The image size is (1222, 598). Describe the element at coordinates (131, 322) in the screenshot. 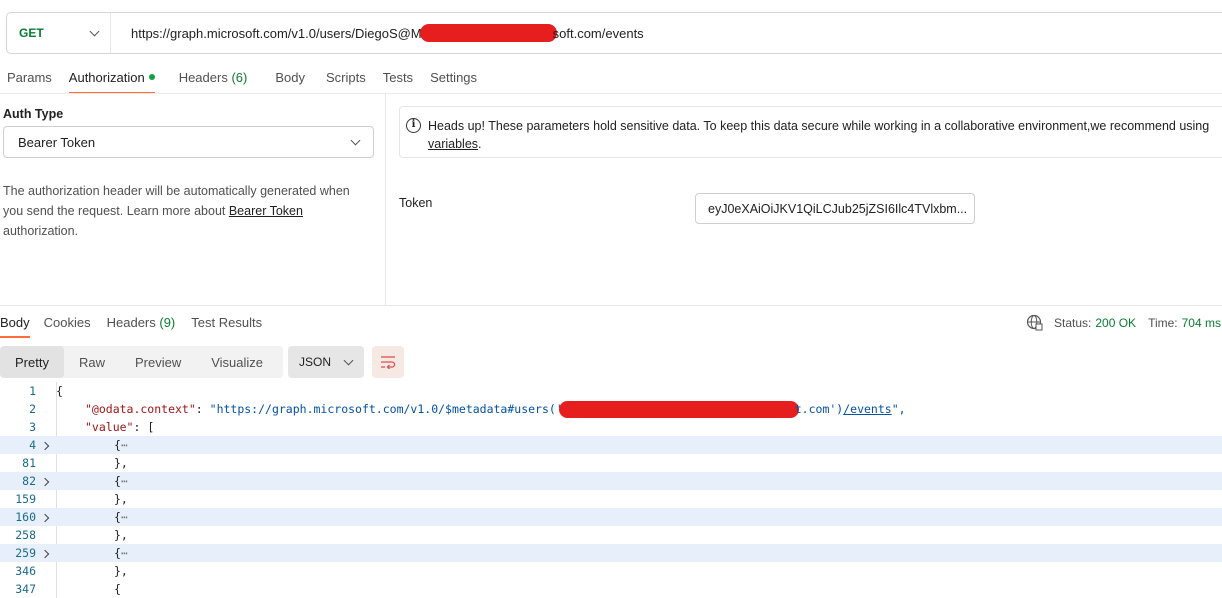

I see `tab-label: Headers` at that location.